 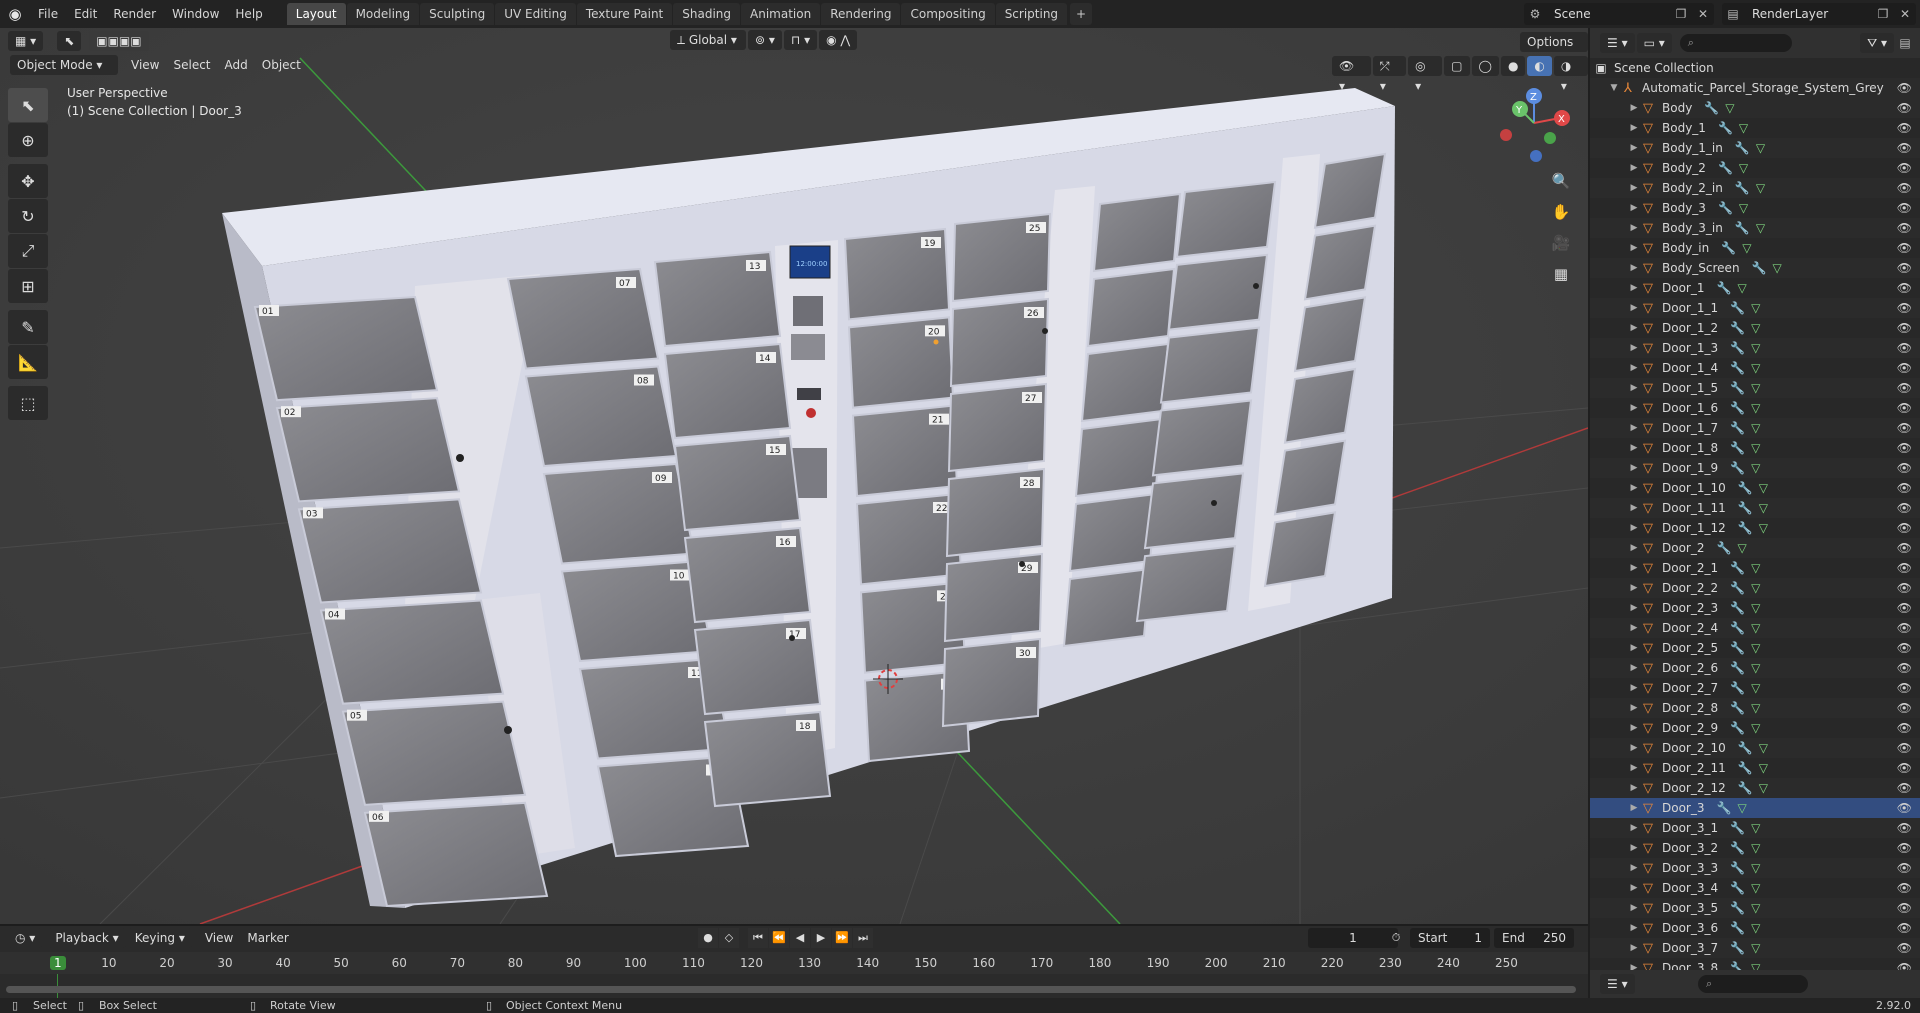 I want to click on start-frame-field: Start 1, so click(x=1450, y=938).